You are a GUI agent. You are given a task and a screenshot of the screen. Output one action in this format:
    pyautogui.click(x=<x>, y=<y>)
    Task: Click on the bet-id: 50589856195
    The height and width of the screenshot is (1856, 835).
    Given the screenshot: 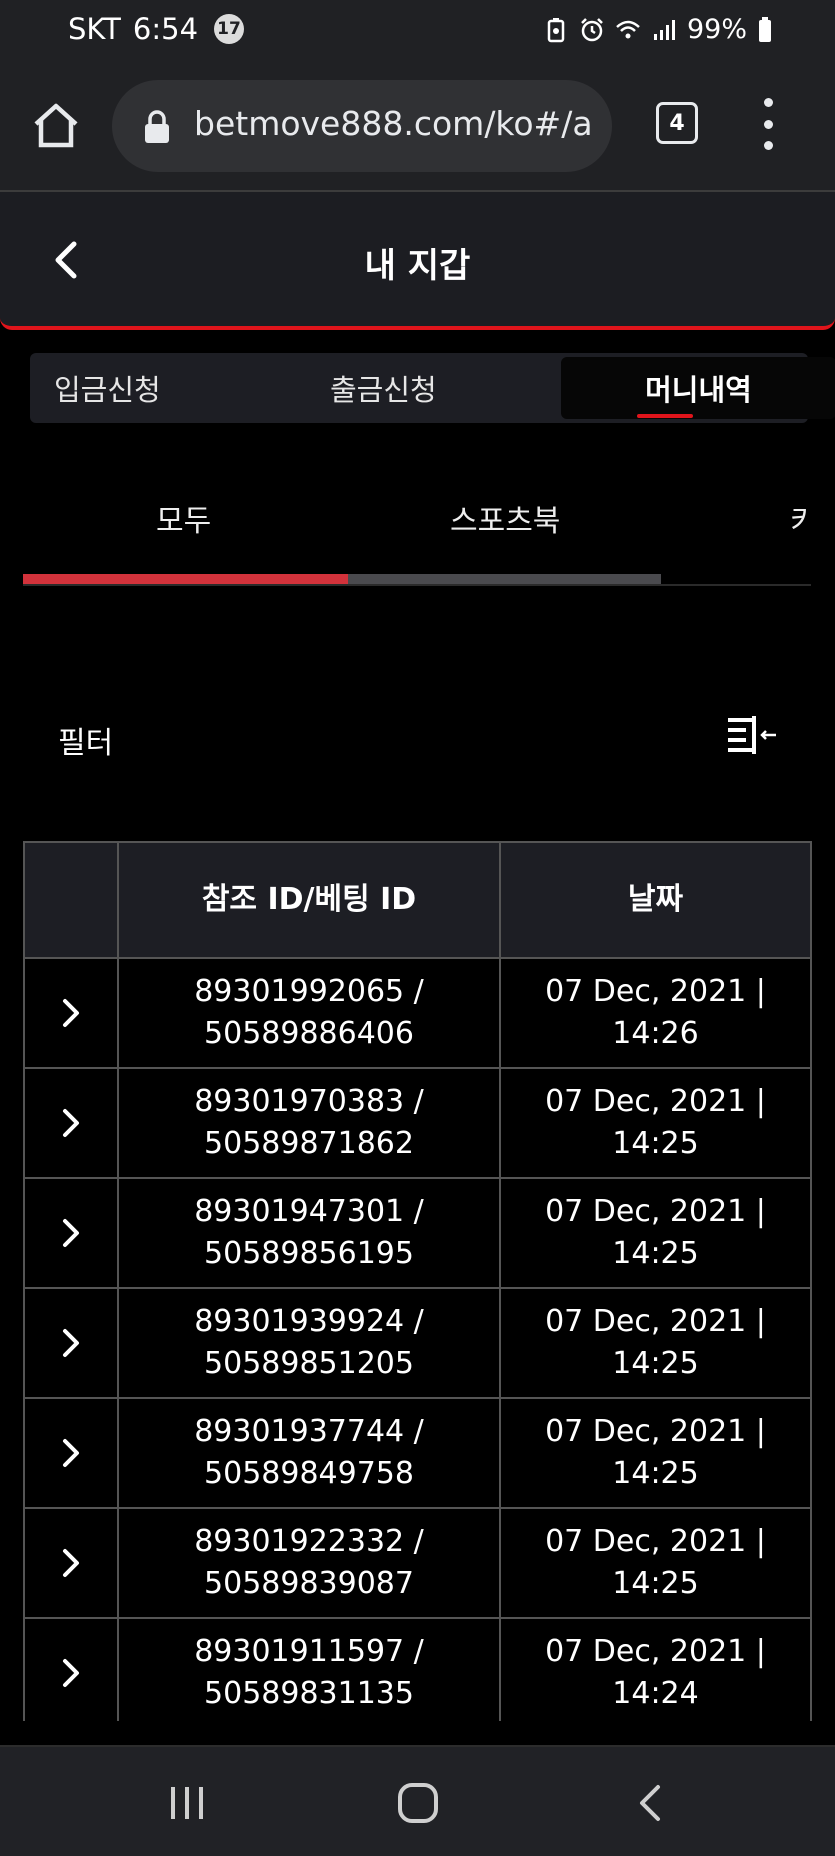 What is the action you would take?
    pyautogui.click(x=309, y=1253)
    